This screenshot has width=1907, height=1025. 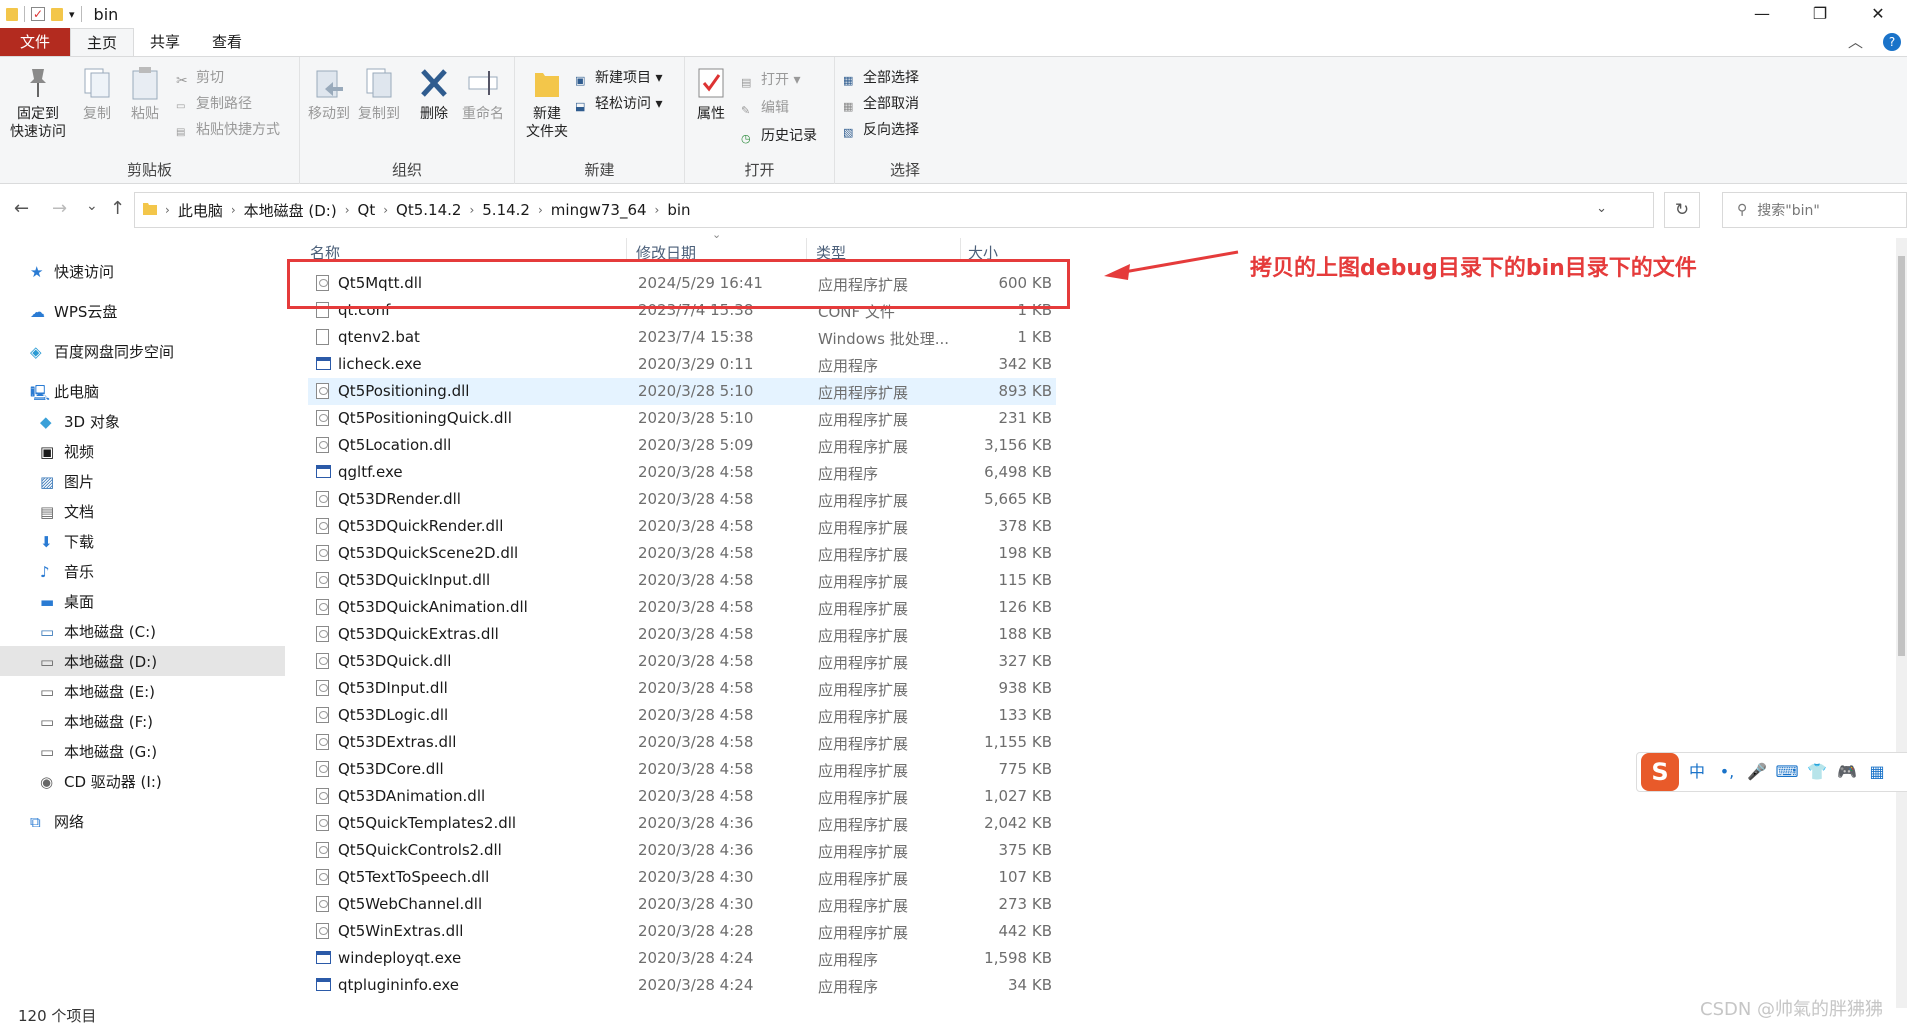 What do you see at coordinates (142, 311) in the screenshot?
I see `nav-wps-cloud: ☁ WPS云盘` at bounding box center [142, 311].